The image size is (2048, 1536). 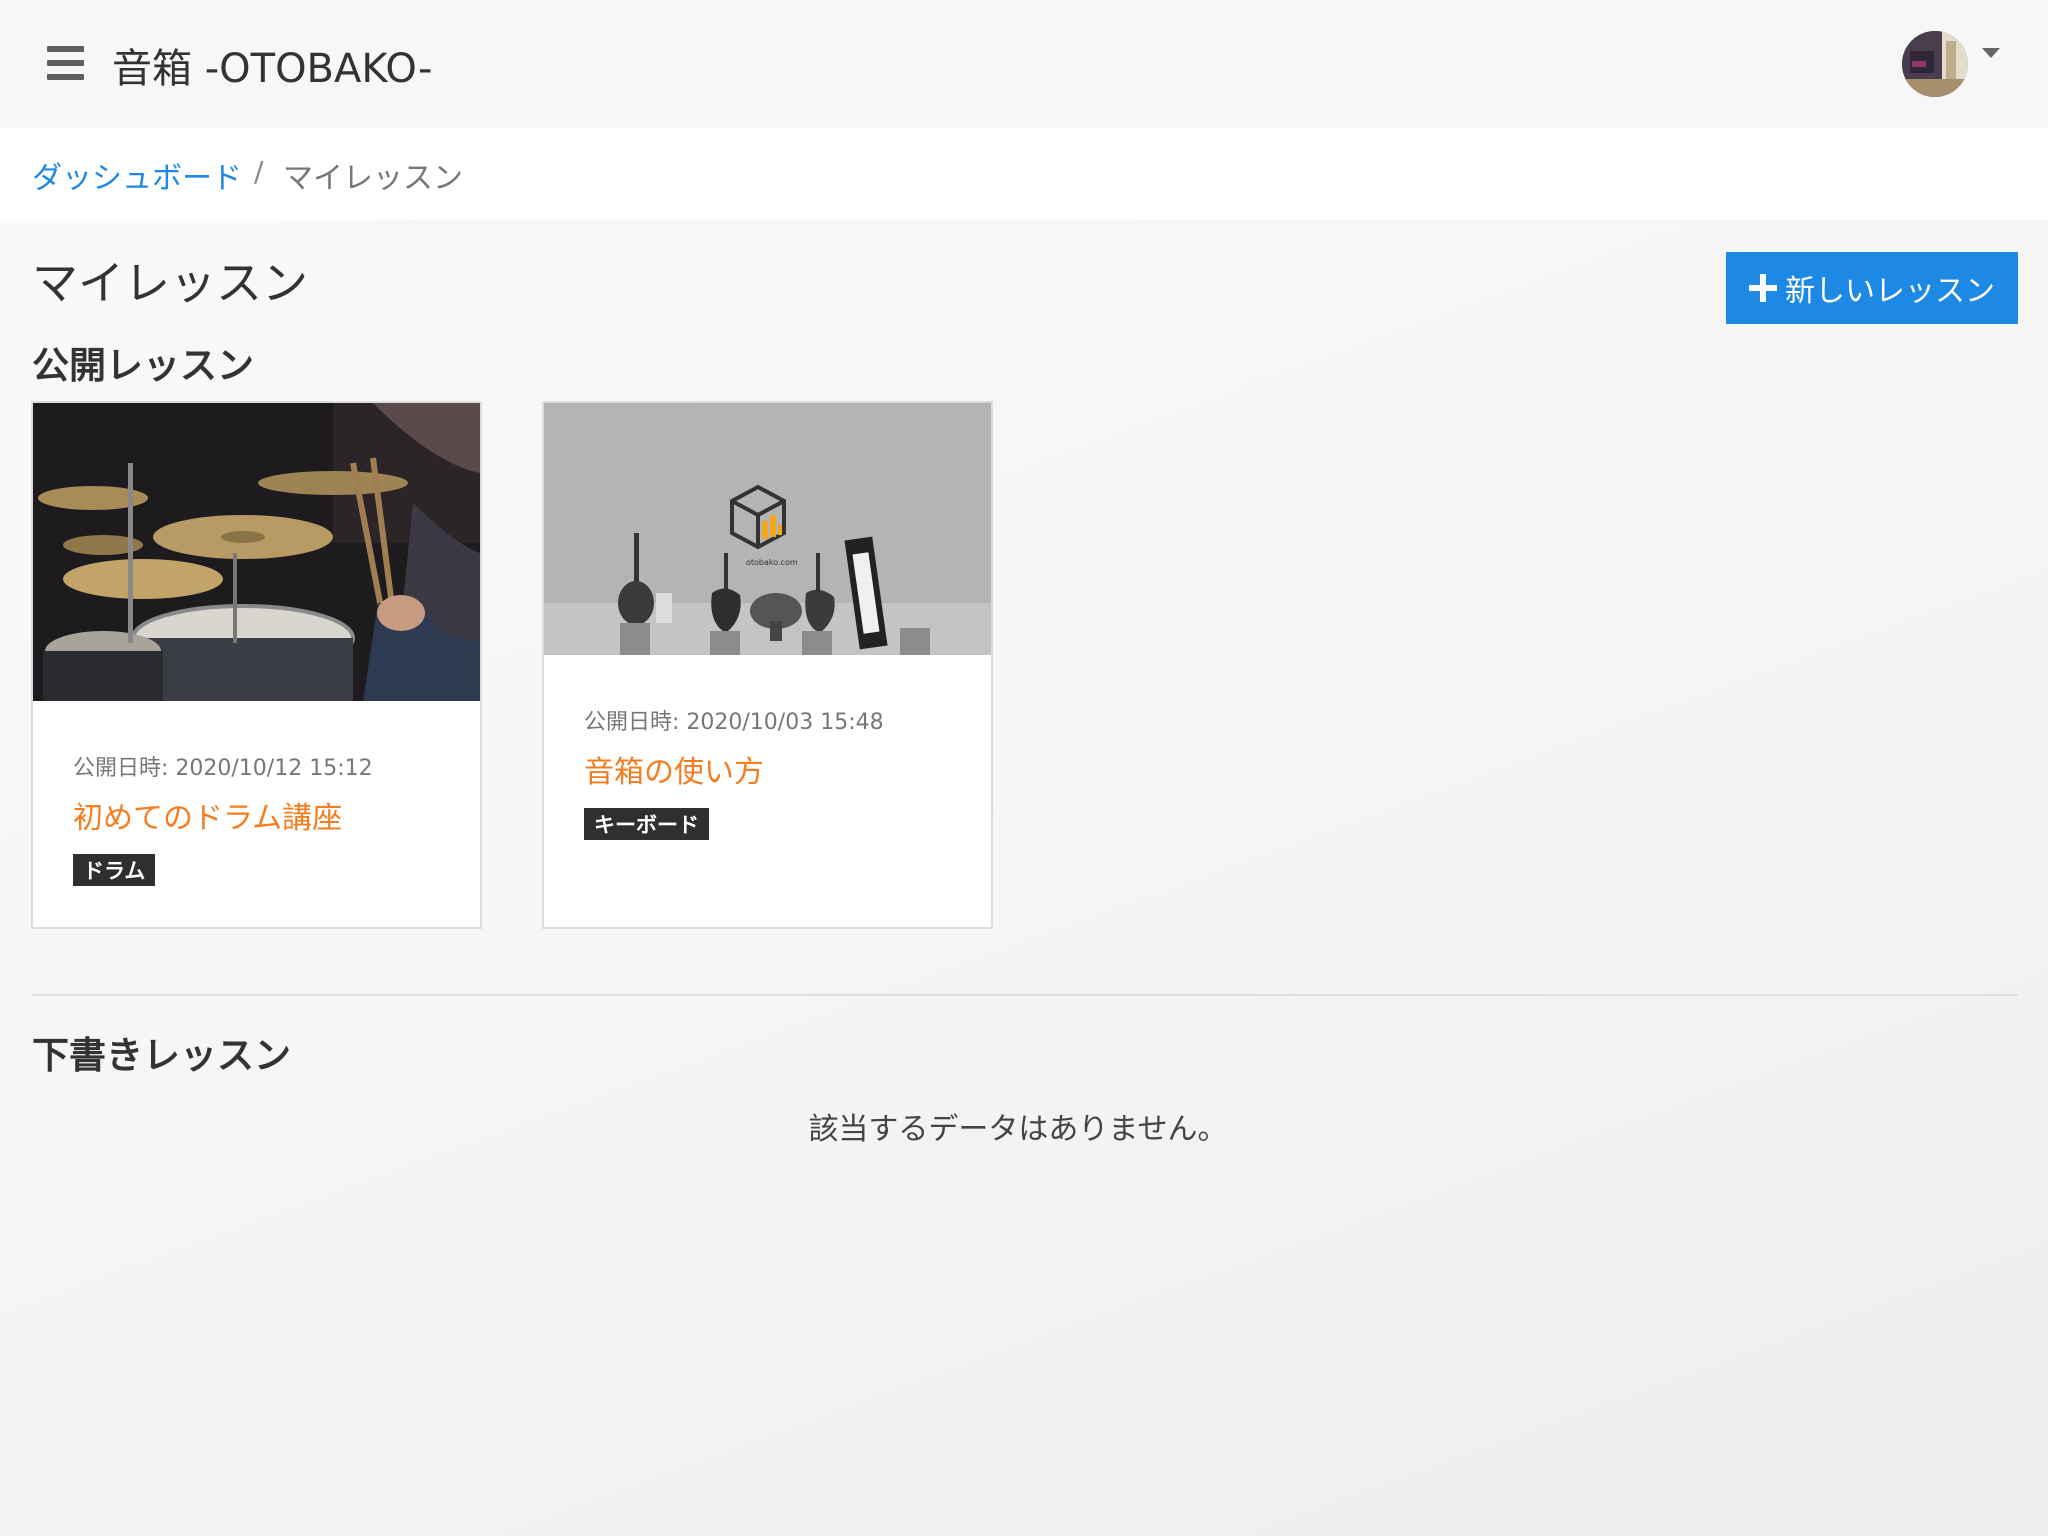 I want to click on lesson-title-link: 音箱の使い方, so click(x=674, y=769).